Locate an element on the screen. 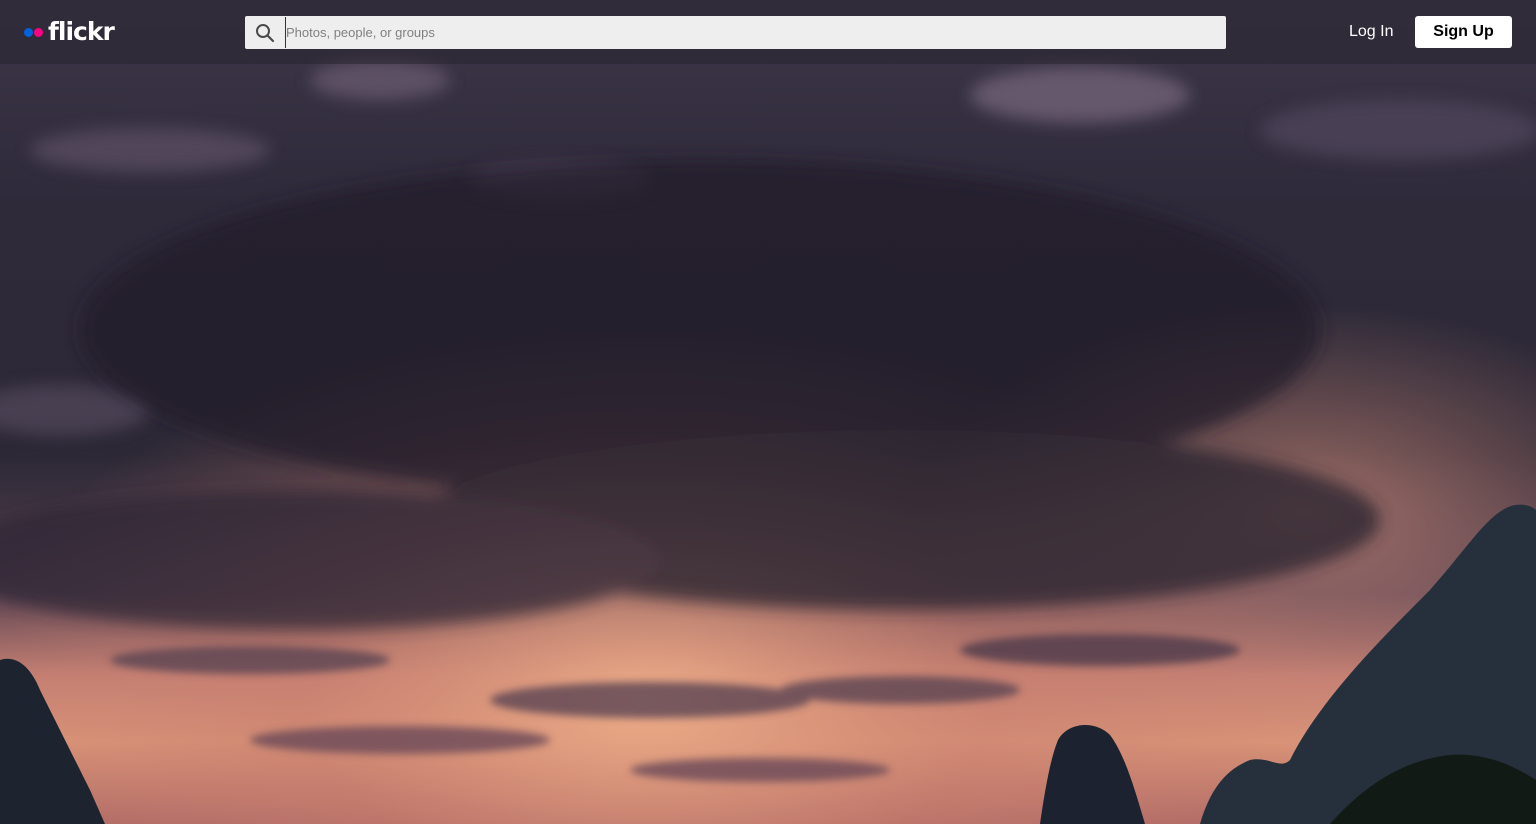  sign-up-button: Sign Up is located at coordinates (1463, 32).